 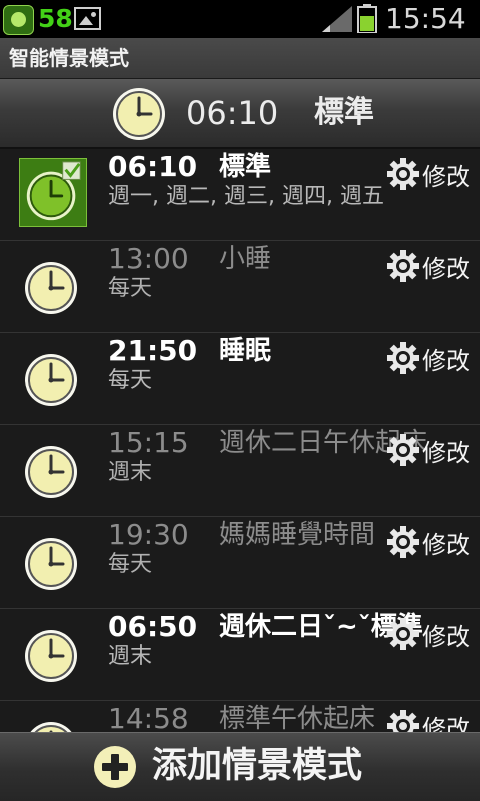 What do you see at coordinates (87, 18) in the screenshot?
I see `image-icon` at bounding box center [87, 18].